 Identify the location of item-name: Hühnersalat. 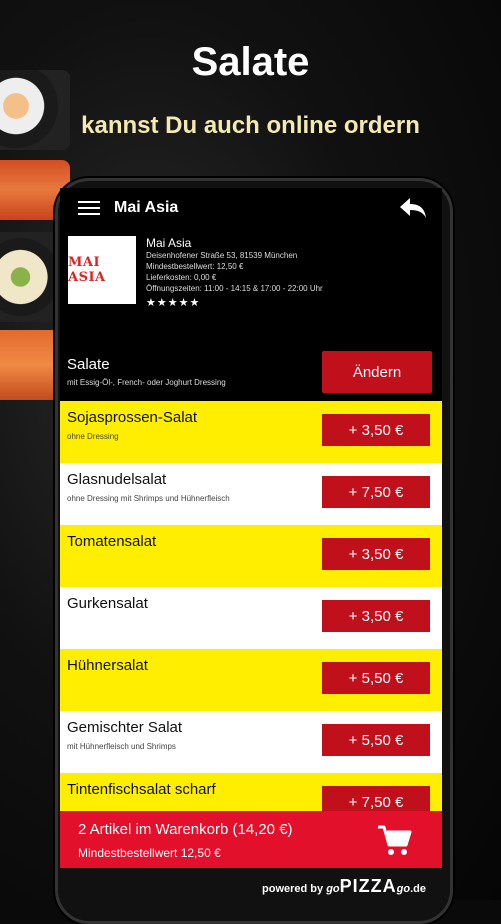
(107, 665).